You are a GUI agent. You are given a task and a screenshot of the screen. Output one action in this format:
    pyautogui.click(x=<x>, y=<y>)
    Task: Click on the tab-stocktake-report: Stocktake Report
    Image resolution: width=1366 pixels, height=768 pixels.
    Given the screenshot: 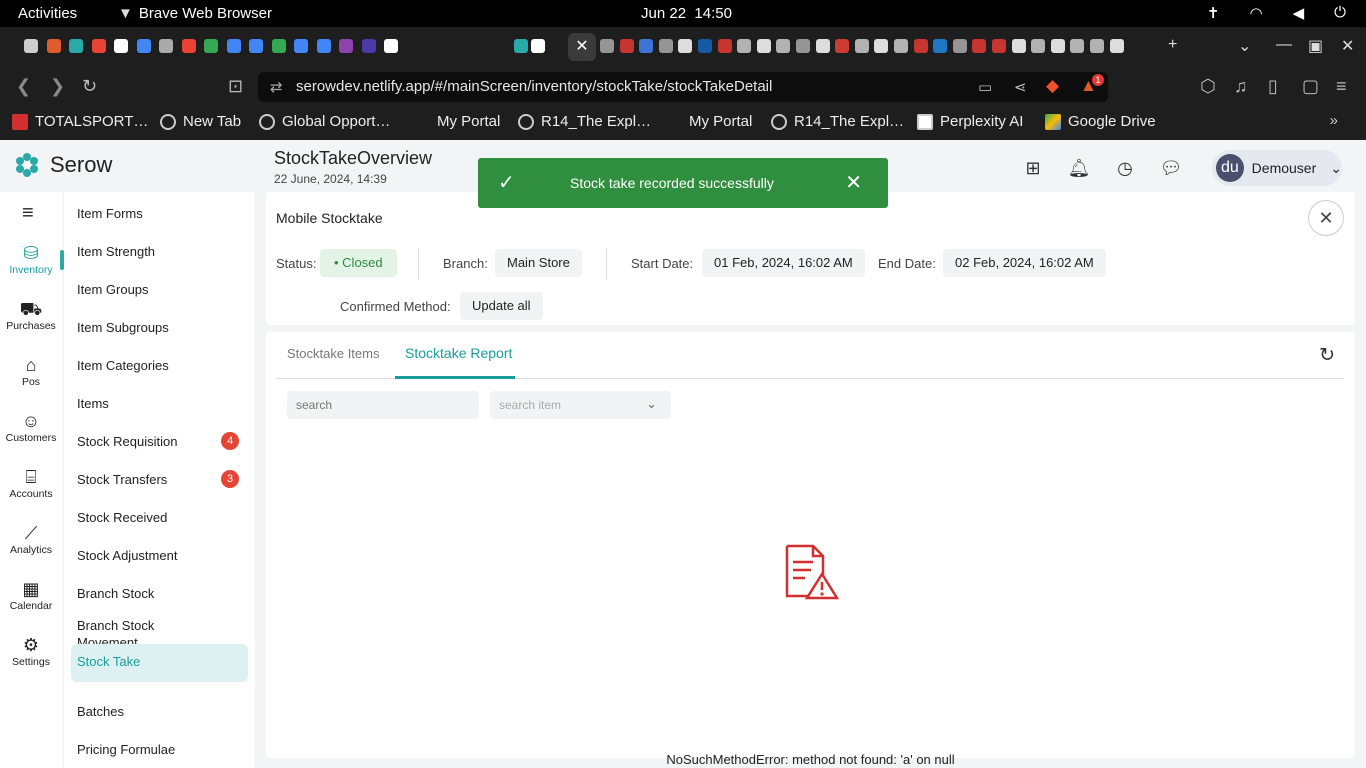 What is the action you would take?
    pyautogui.click(x=458, y=353)
    